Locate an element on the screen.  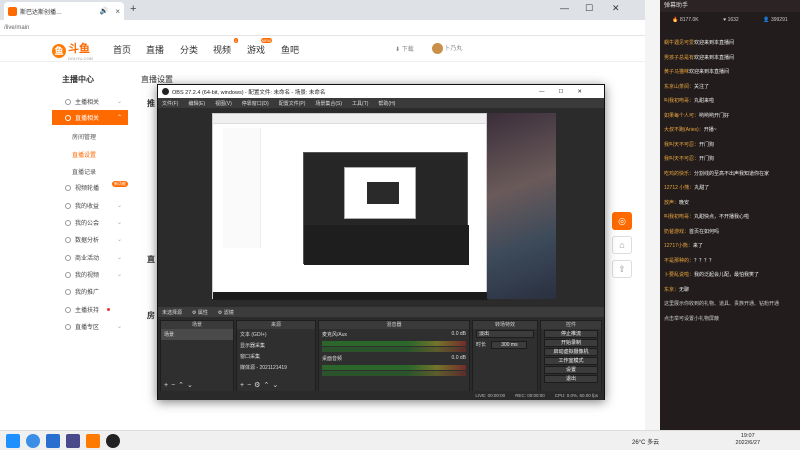
sidebar-item-label: 视频轮播 is located at coordinates (87, 189).